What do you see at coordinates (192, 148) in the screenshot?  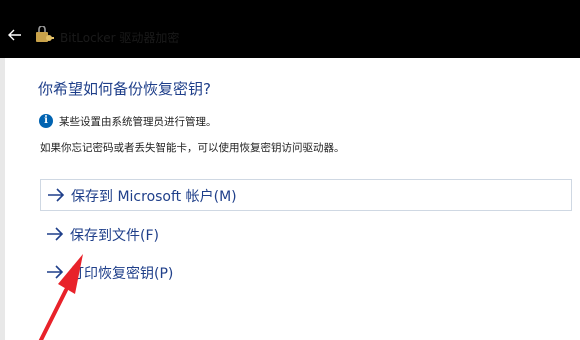 I see `recovery-key-description: 如果你忘记密码或者丢失智能卡，可以使用恢复密钥访问驱动器。` at bounding box center [192, 148].